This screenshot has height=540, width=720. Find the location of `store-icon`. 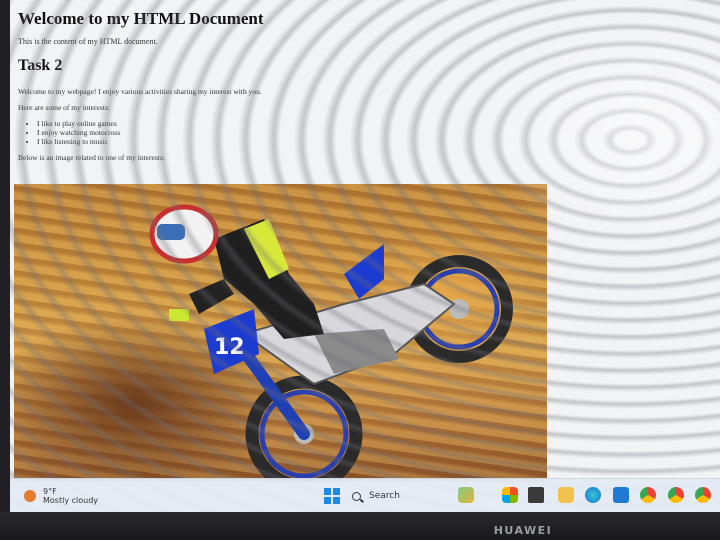

store-icon is located at coordinates (510, 495).